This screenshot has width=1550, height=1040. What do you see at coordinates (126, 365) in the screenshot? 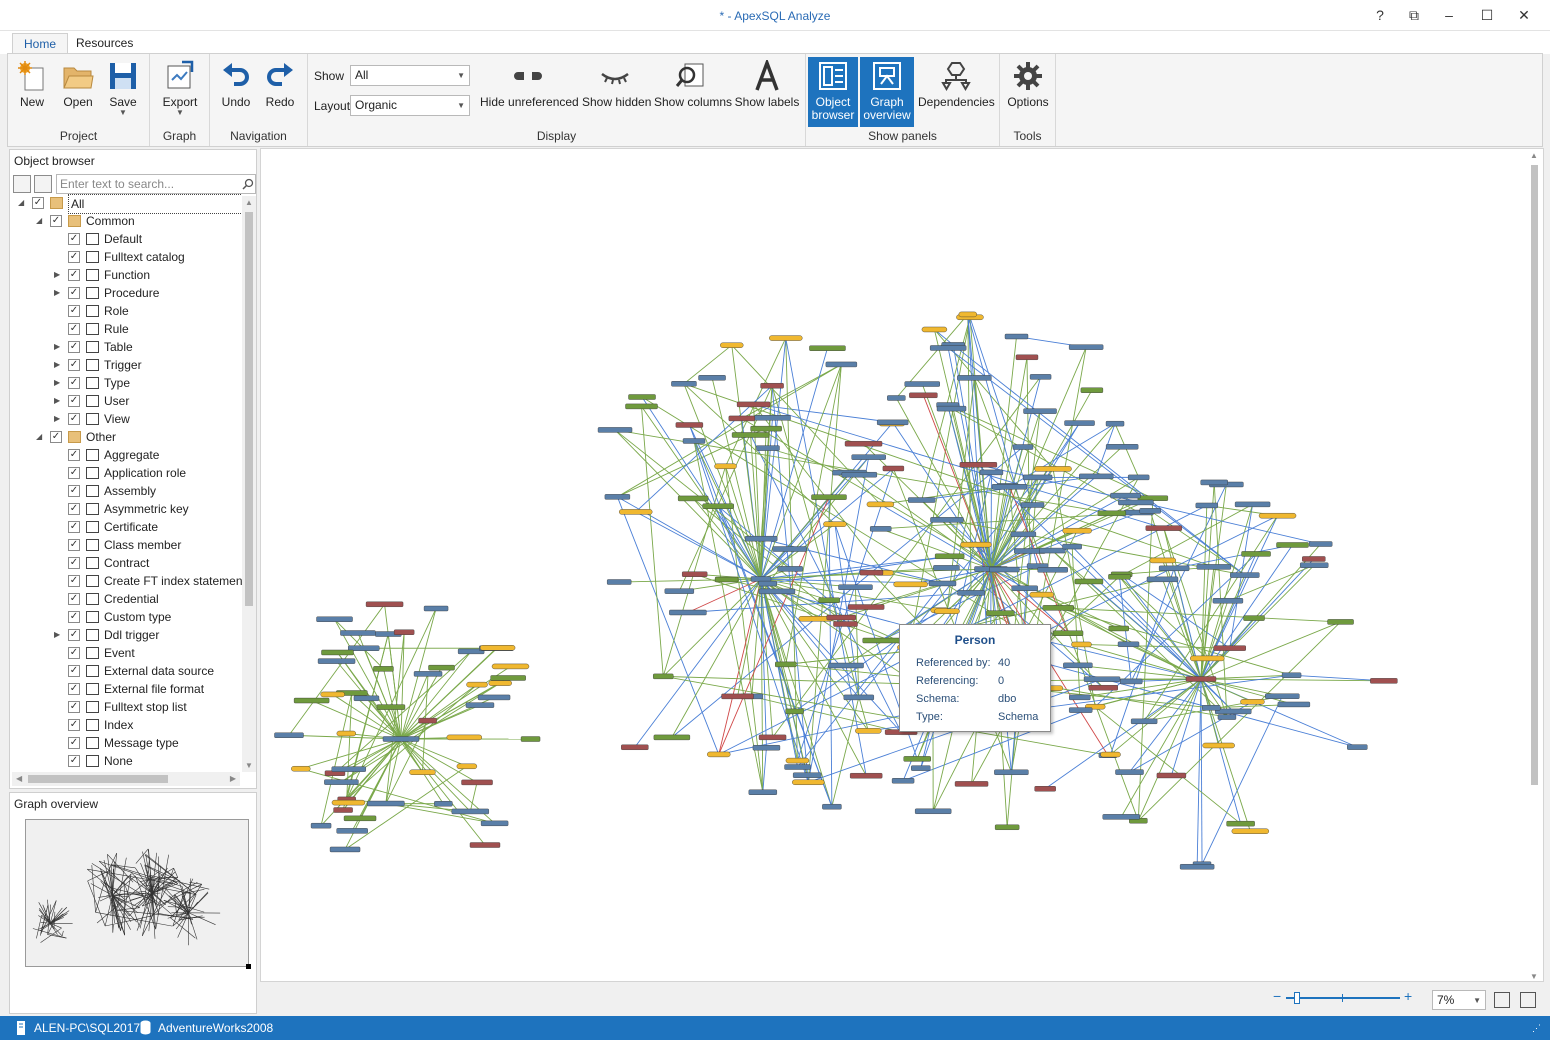
I see `tree-item: ▶ ✓ Trigger` at bounding box center [126, 365].